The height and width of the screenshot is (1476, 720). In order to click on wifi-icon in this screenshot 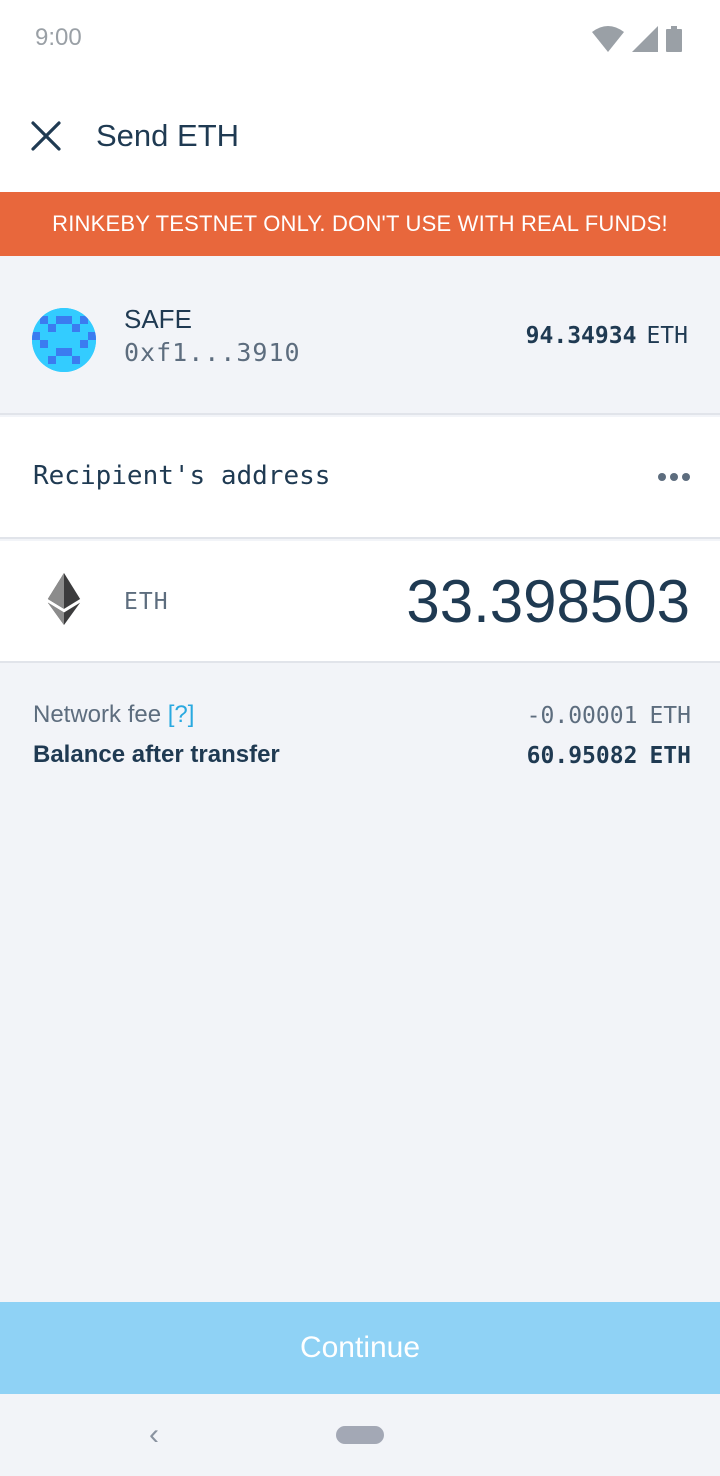, I will do `click(608, 39)`.